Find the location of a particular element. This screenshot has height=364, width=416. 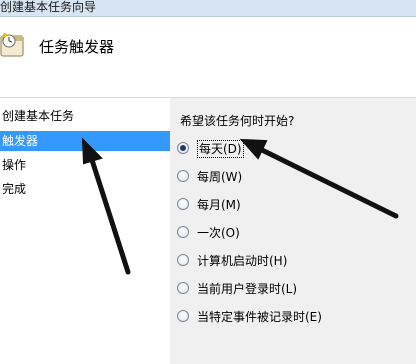

option-label: 一次(O) is located at coordinates (218, 233).